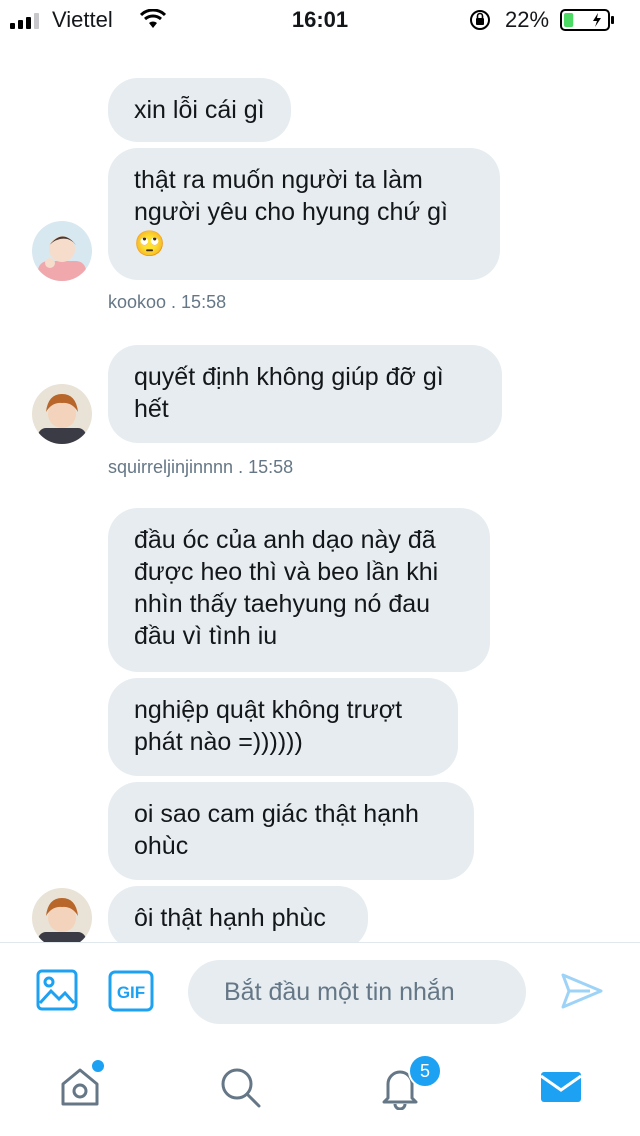 The image size is (640, 1136). I want to click on gif-button: GIF, so click(131, 991).